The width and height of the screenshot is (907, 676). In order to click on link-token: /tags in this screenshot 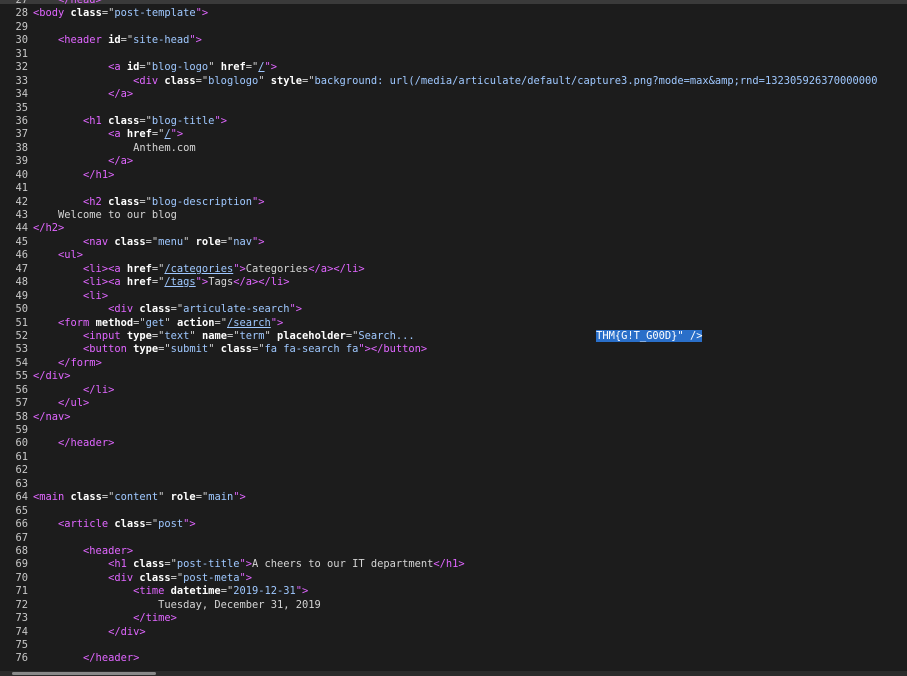, I will do `click(179, 282)`.